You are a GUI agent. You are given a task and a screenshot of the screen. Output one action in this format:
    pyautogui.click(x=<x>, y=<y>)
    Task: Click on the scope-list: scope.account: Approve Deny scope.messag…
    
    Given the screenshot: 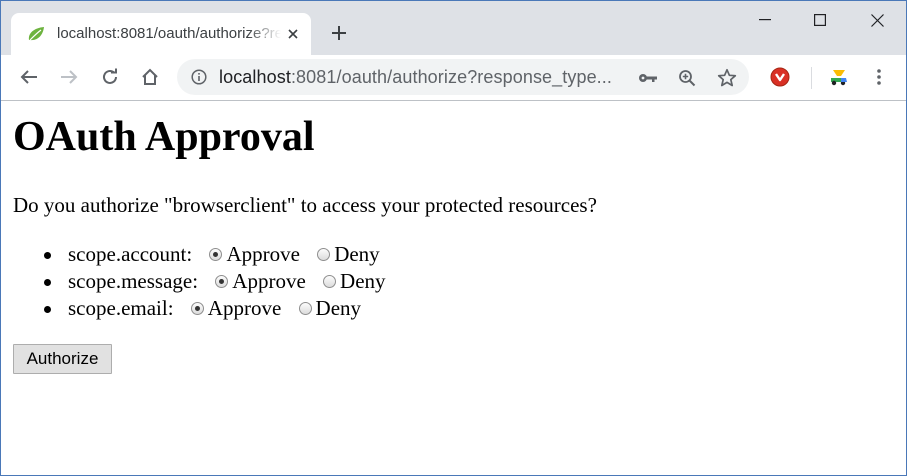 What is the action you would take?
    pyautogui.click(x=193, y=281)
    